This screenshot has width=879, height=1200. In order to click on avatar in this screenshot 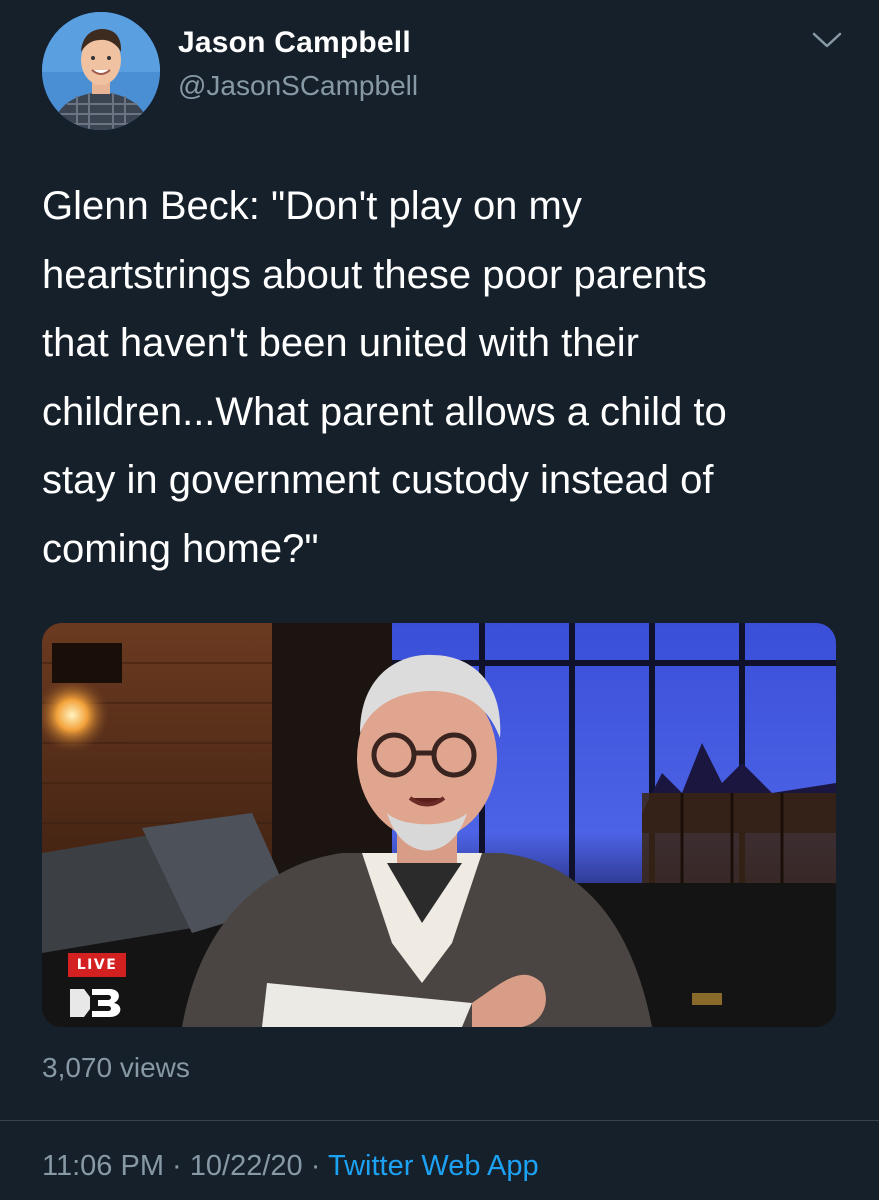, I will do `click(101, 71)`.